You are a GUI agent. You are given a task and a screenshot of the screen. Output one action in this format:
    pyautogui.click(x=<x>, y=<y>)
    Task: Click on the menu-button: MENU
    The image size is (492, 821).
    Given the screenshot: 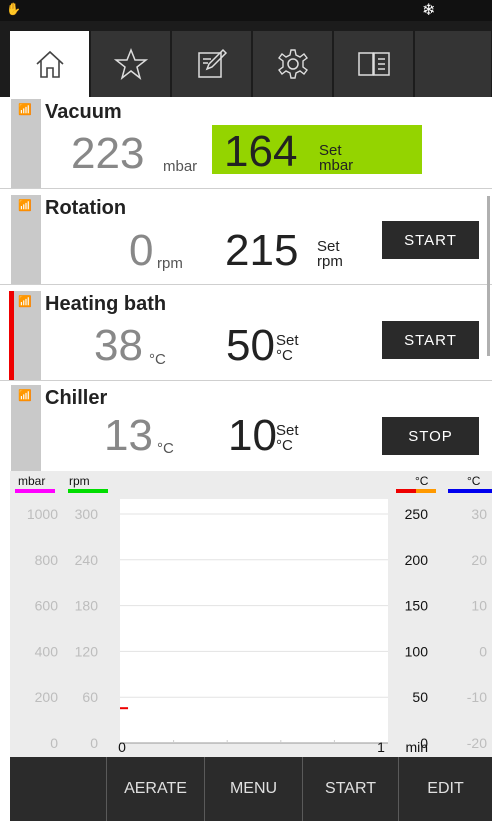 What is the action you would take?
    pyautogui.click(x=253, y=789)
    